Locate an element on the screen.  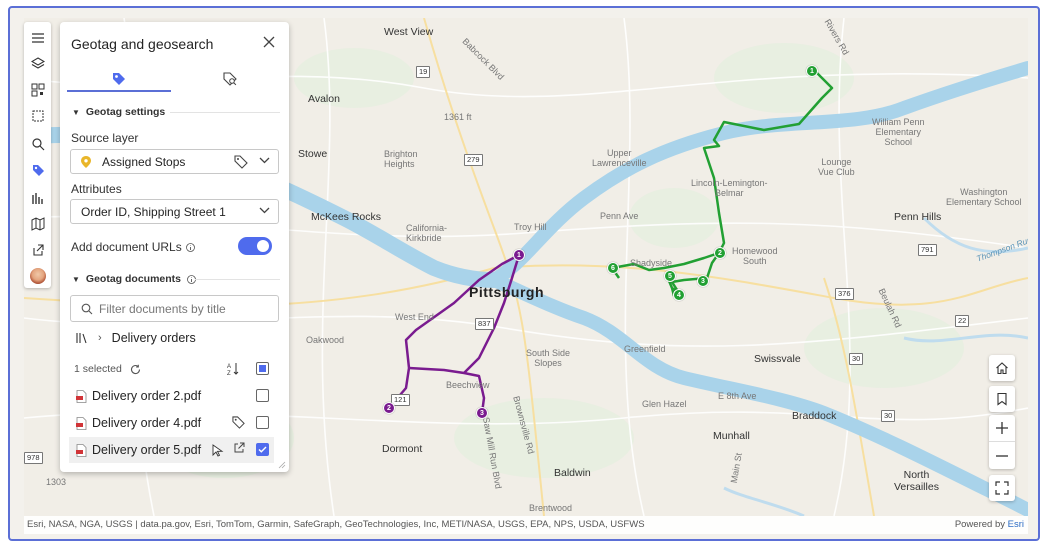
share-button is located at coordinates (37, 250).